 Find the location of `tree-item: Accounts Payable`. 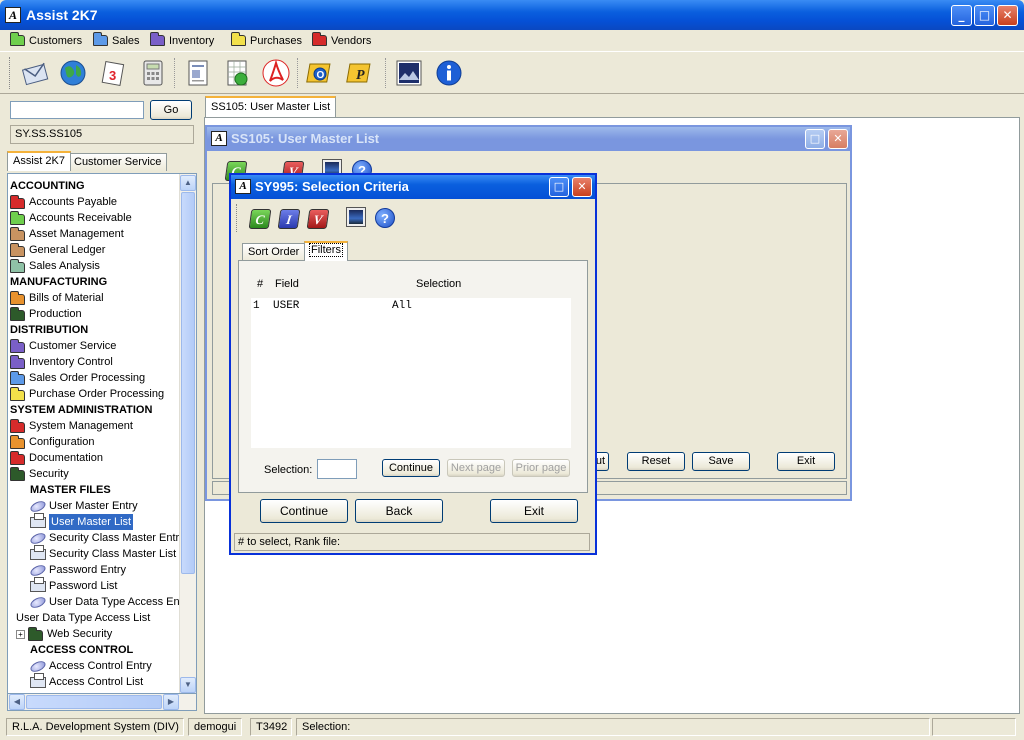

tree-item: Accounts Payable is located at coordinates (63, 202).